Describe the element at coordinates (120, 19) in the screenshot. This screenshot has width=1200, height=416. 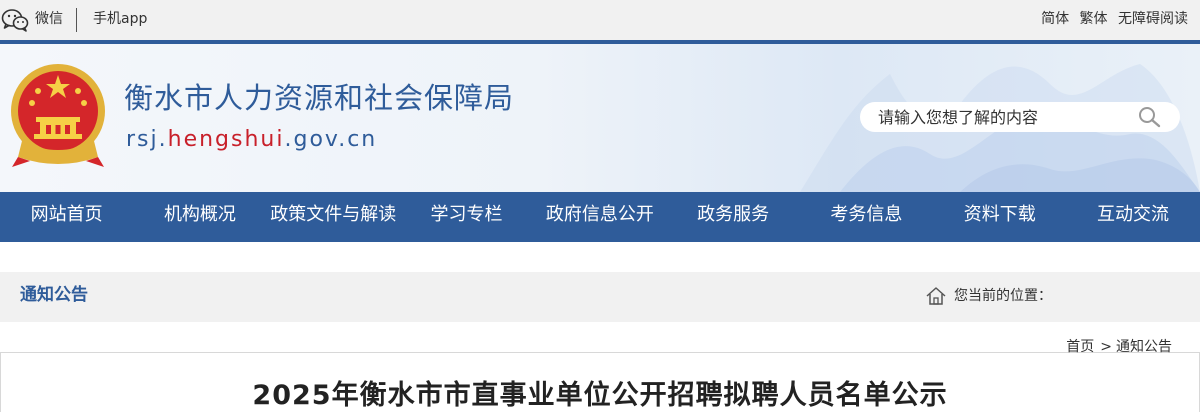
I see `mobile-app-link: 手机app` at that location.